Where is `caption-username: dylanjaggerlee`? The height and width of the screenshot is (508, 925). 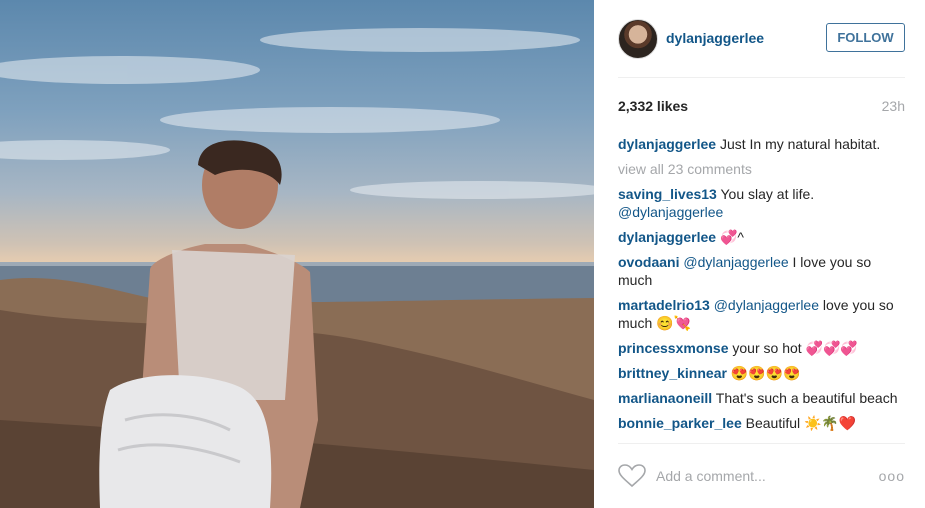
caption-username: dylanjaggerlee is located at coordinates (667, 144).